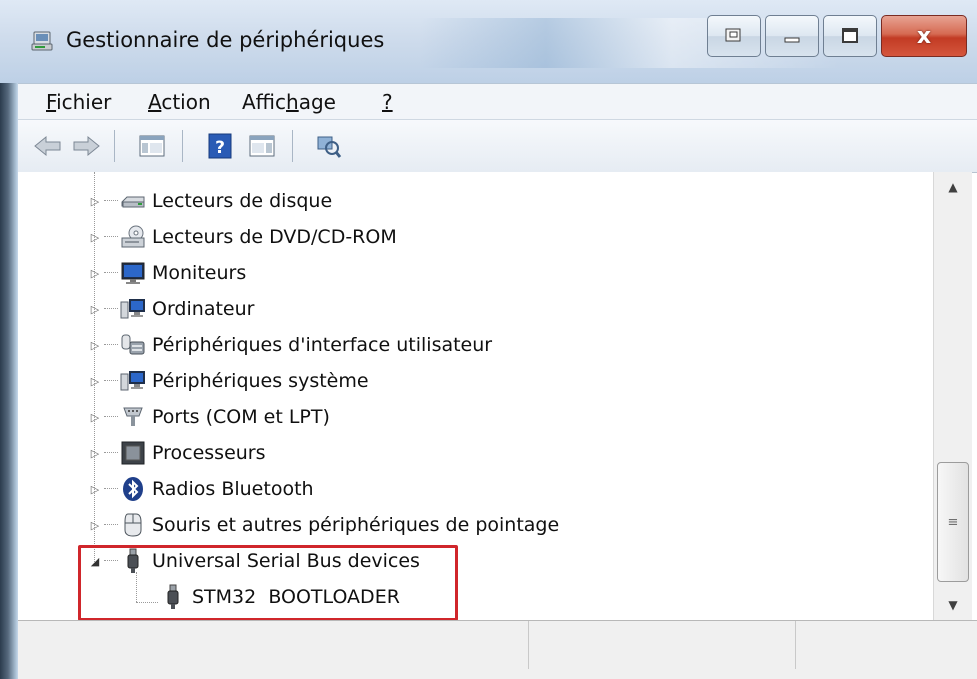 The image size is (977, 679). What do you see at coordinates (133, 309) in the screenshot?
I see `computer-icon` at bounding box center [133, 309].